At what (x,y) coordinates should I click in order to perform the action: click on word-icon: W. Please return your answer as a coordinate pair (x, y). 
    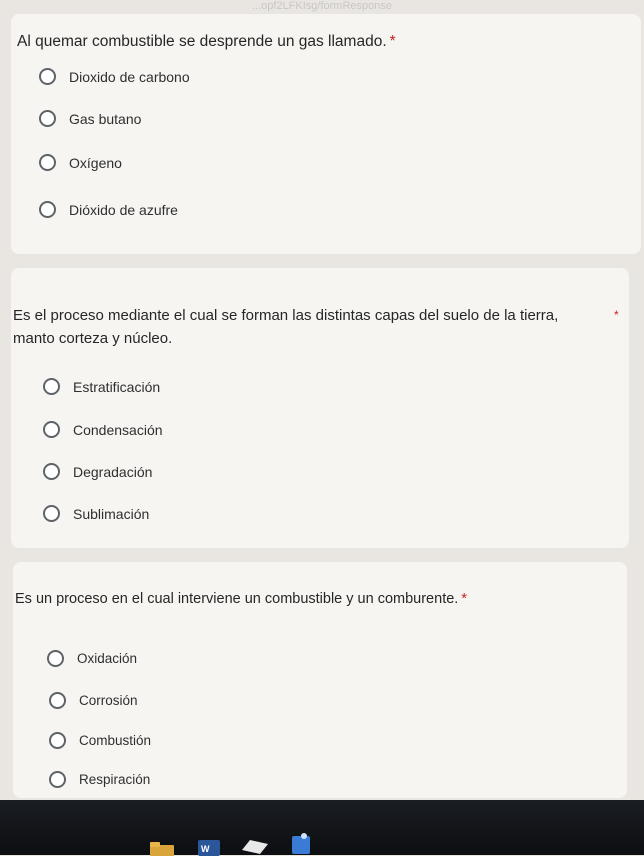
    Looking at the image, I should click on (209, 848).